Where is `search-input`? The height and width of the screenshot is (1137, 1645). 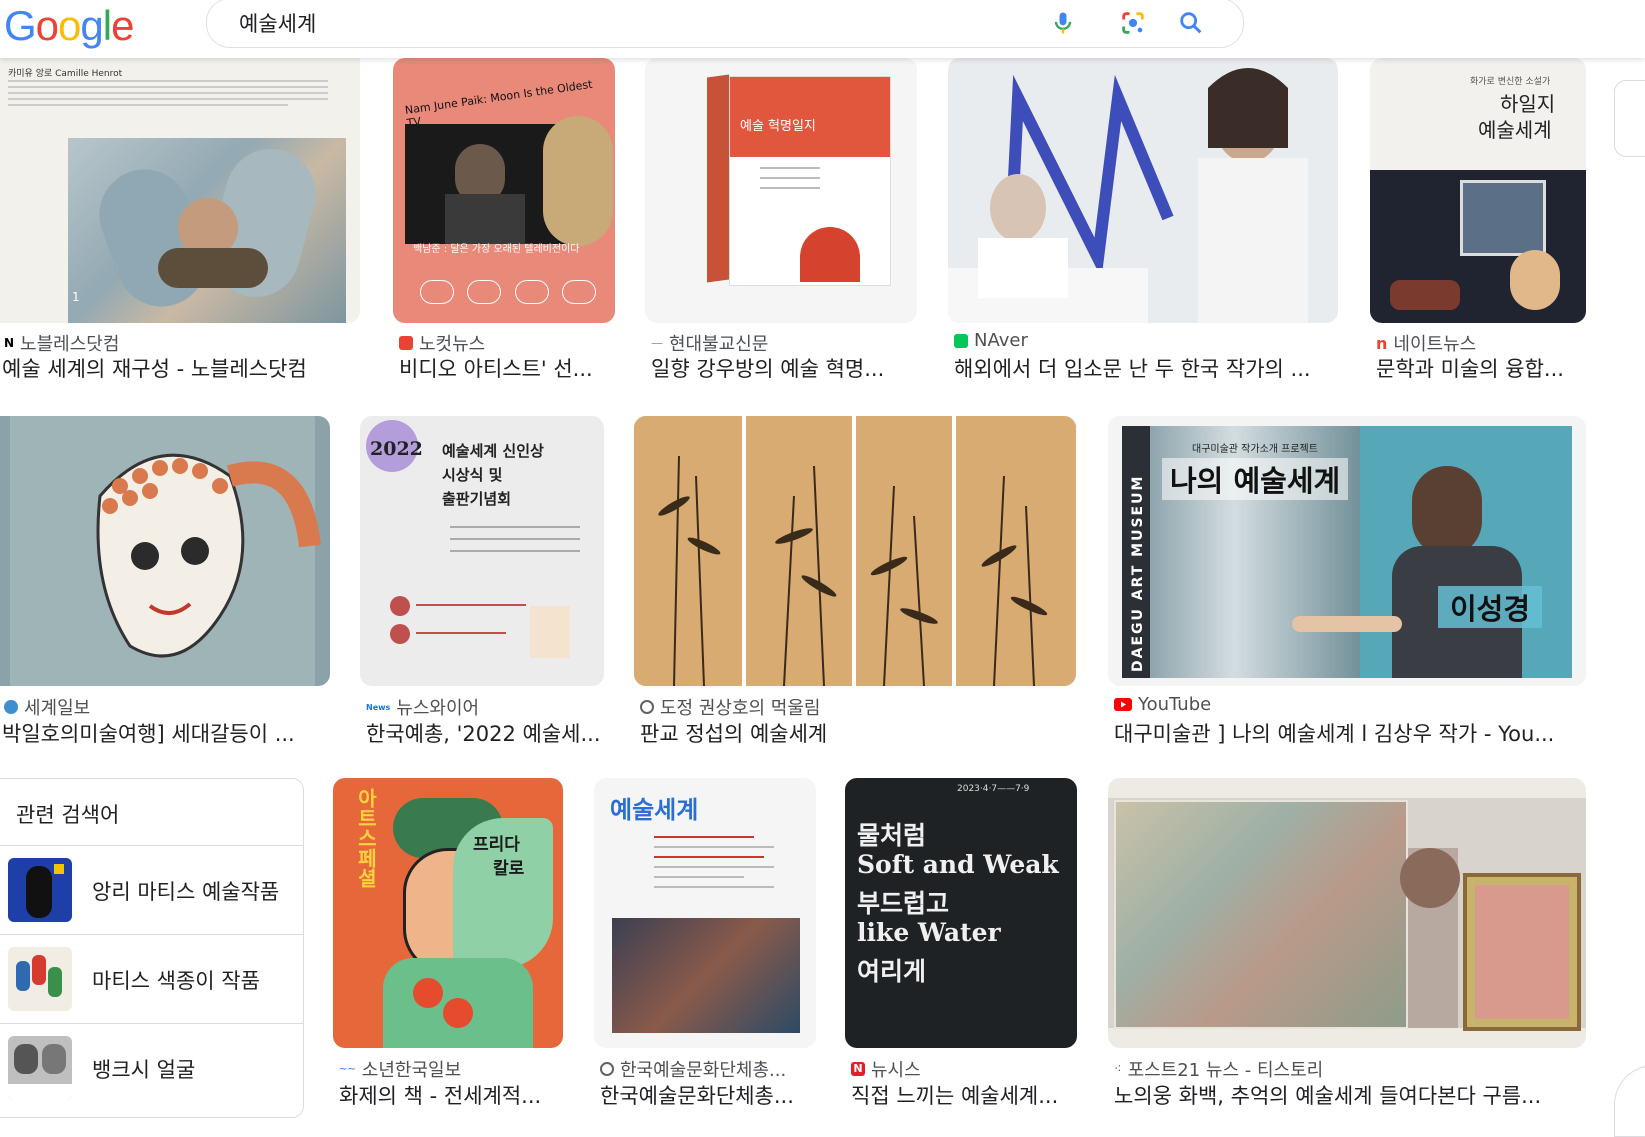 search-input is located at coordinates (629, 23).